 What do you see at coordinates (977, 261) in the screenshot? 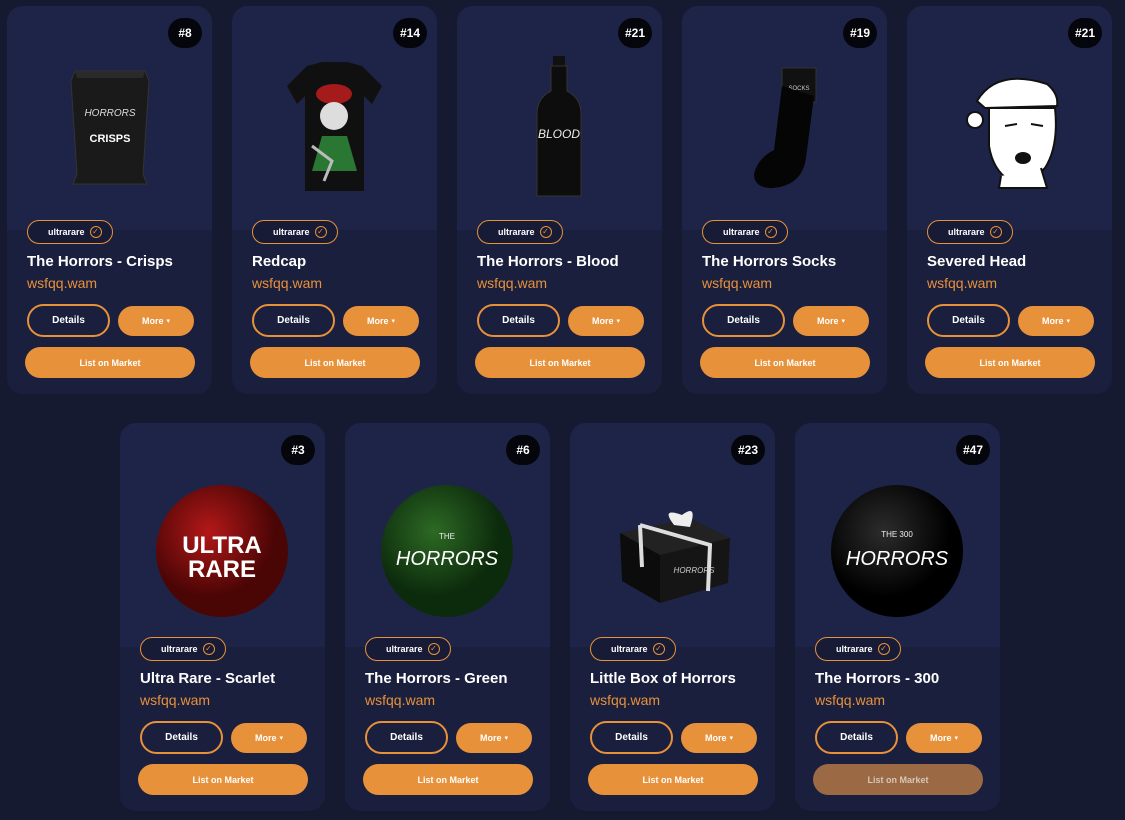
I see `nft-name: Severed Head` at bounding box center [977, 261].